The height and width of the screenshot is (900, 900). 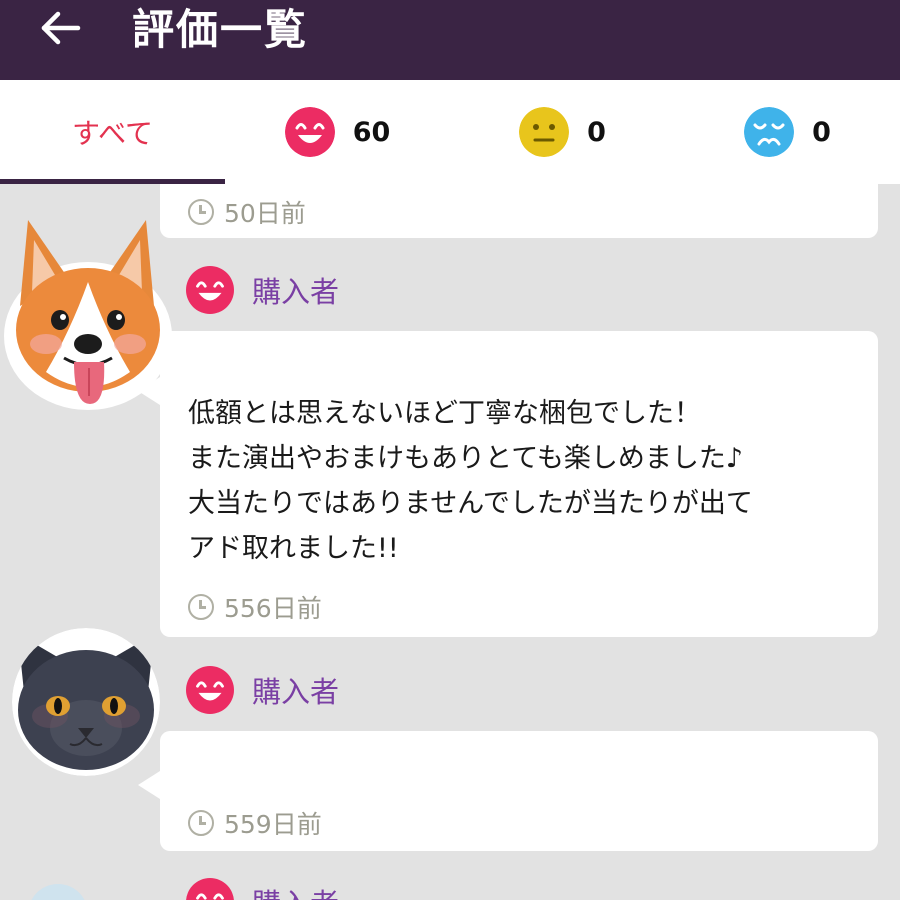 I want to click on app-bar: 評価一覧, so click(x=450, y=40).